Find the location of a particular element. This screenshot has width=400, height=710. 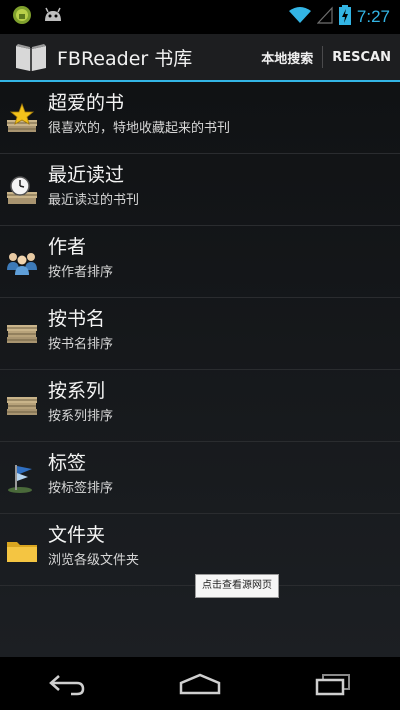

item-subtitle: 最近读过的书刊 is located at coordinates (94, 200).